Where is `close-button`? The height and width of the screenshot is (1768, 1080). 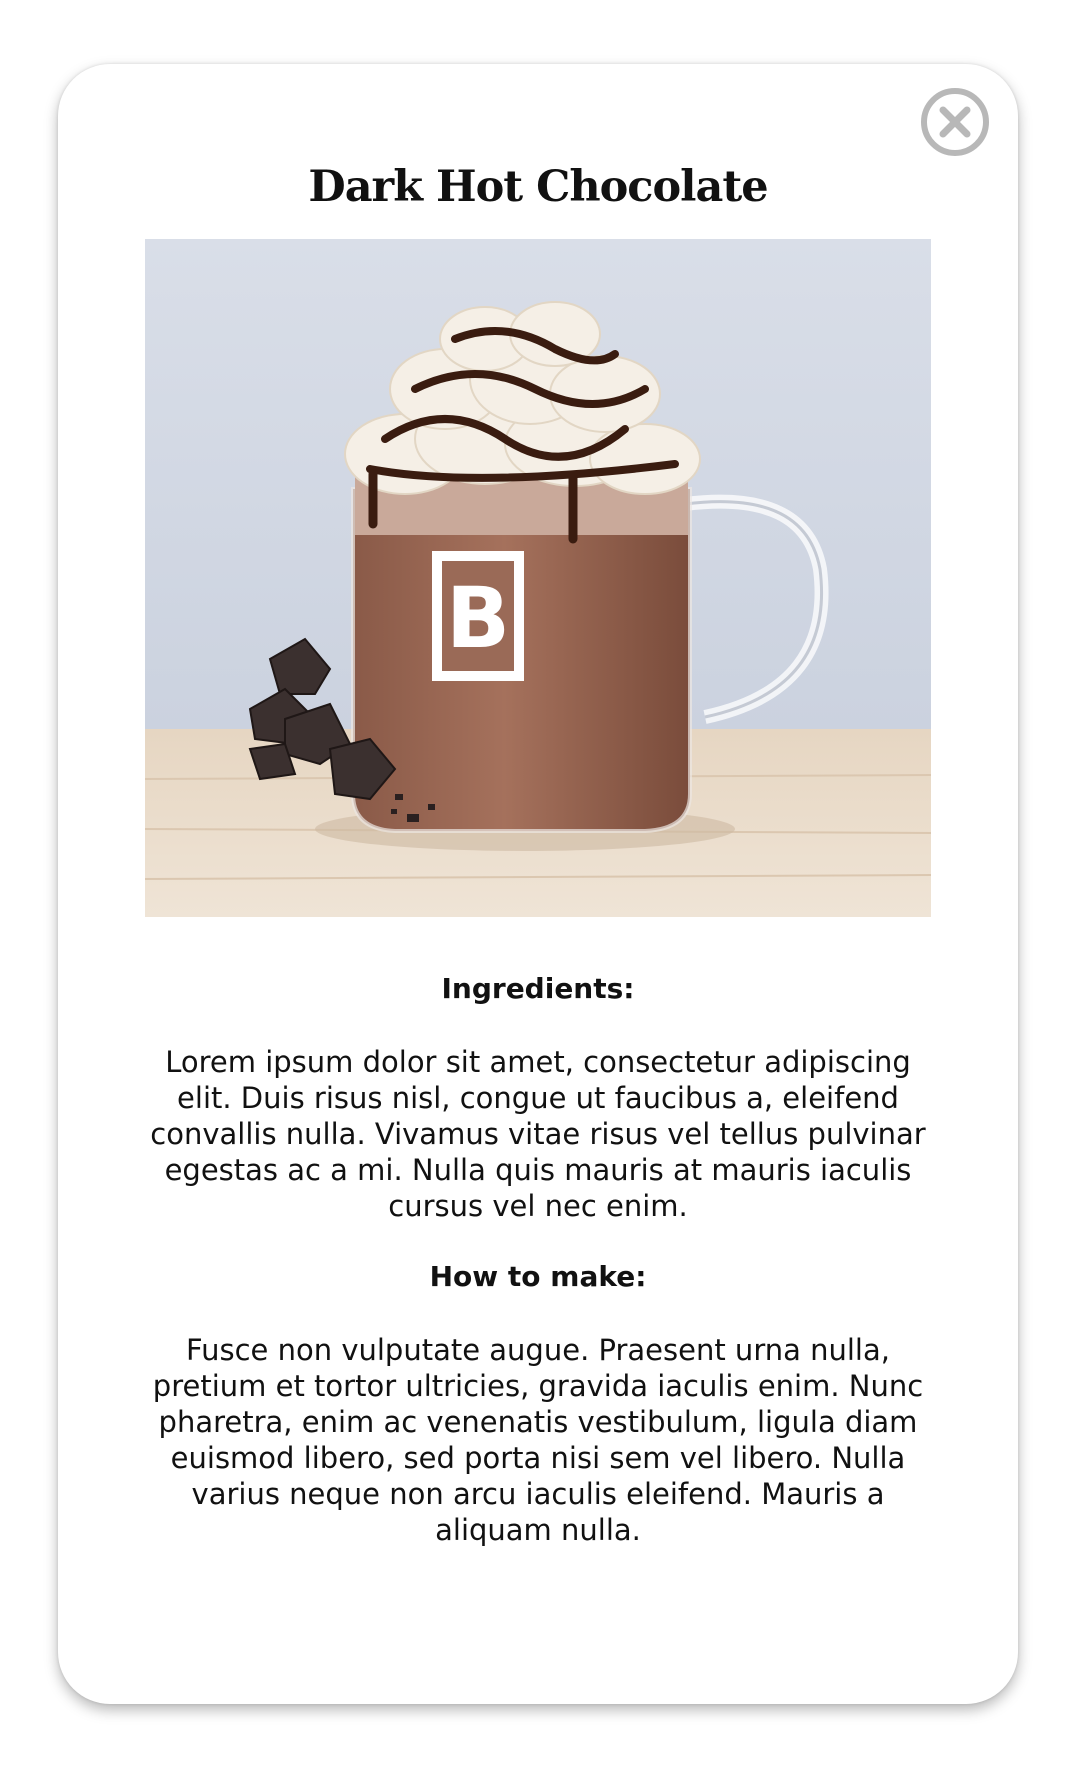
close-button is located at coordinates (955, 122).